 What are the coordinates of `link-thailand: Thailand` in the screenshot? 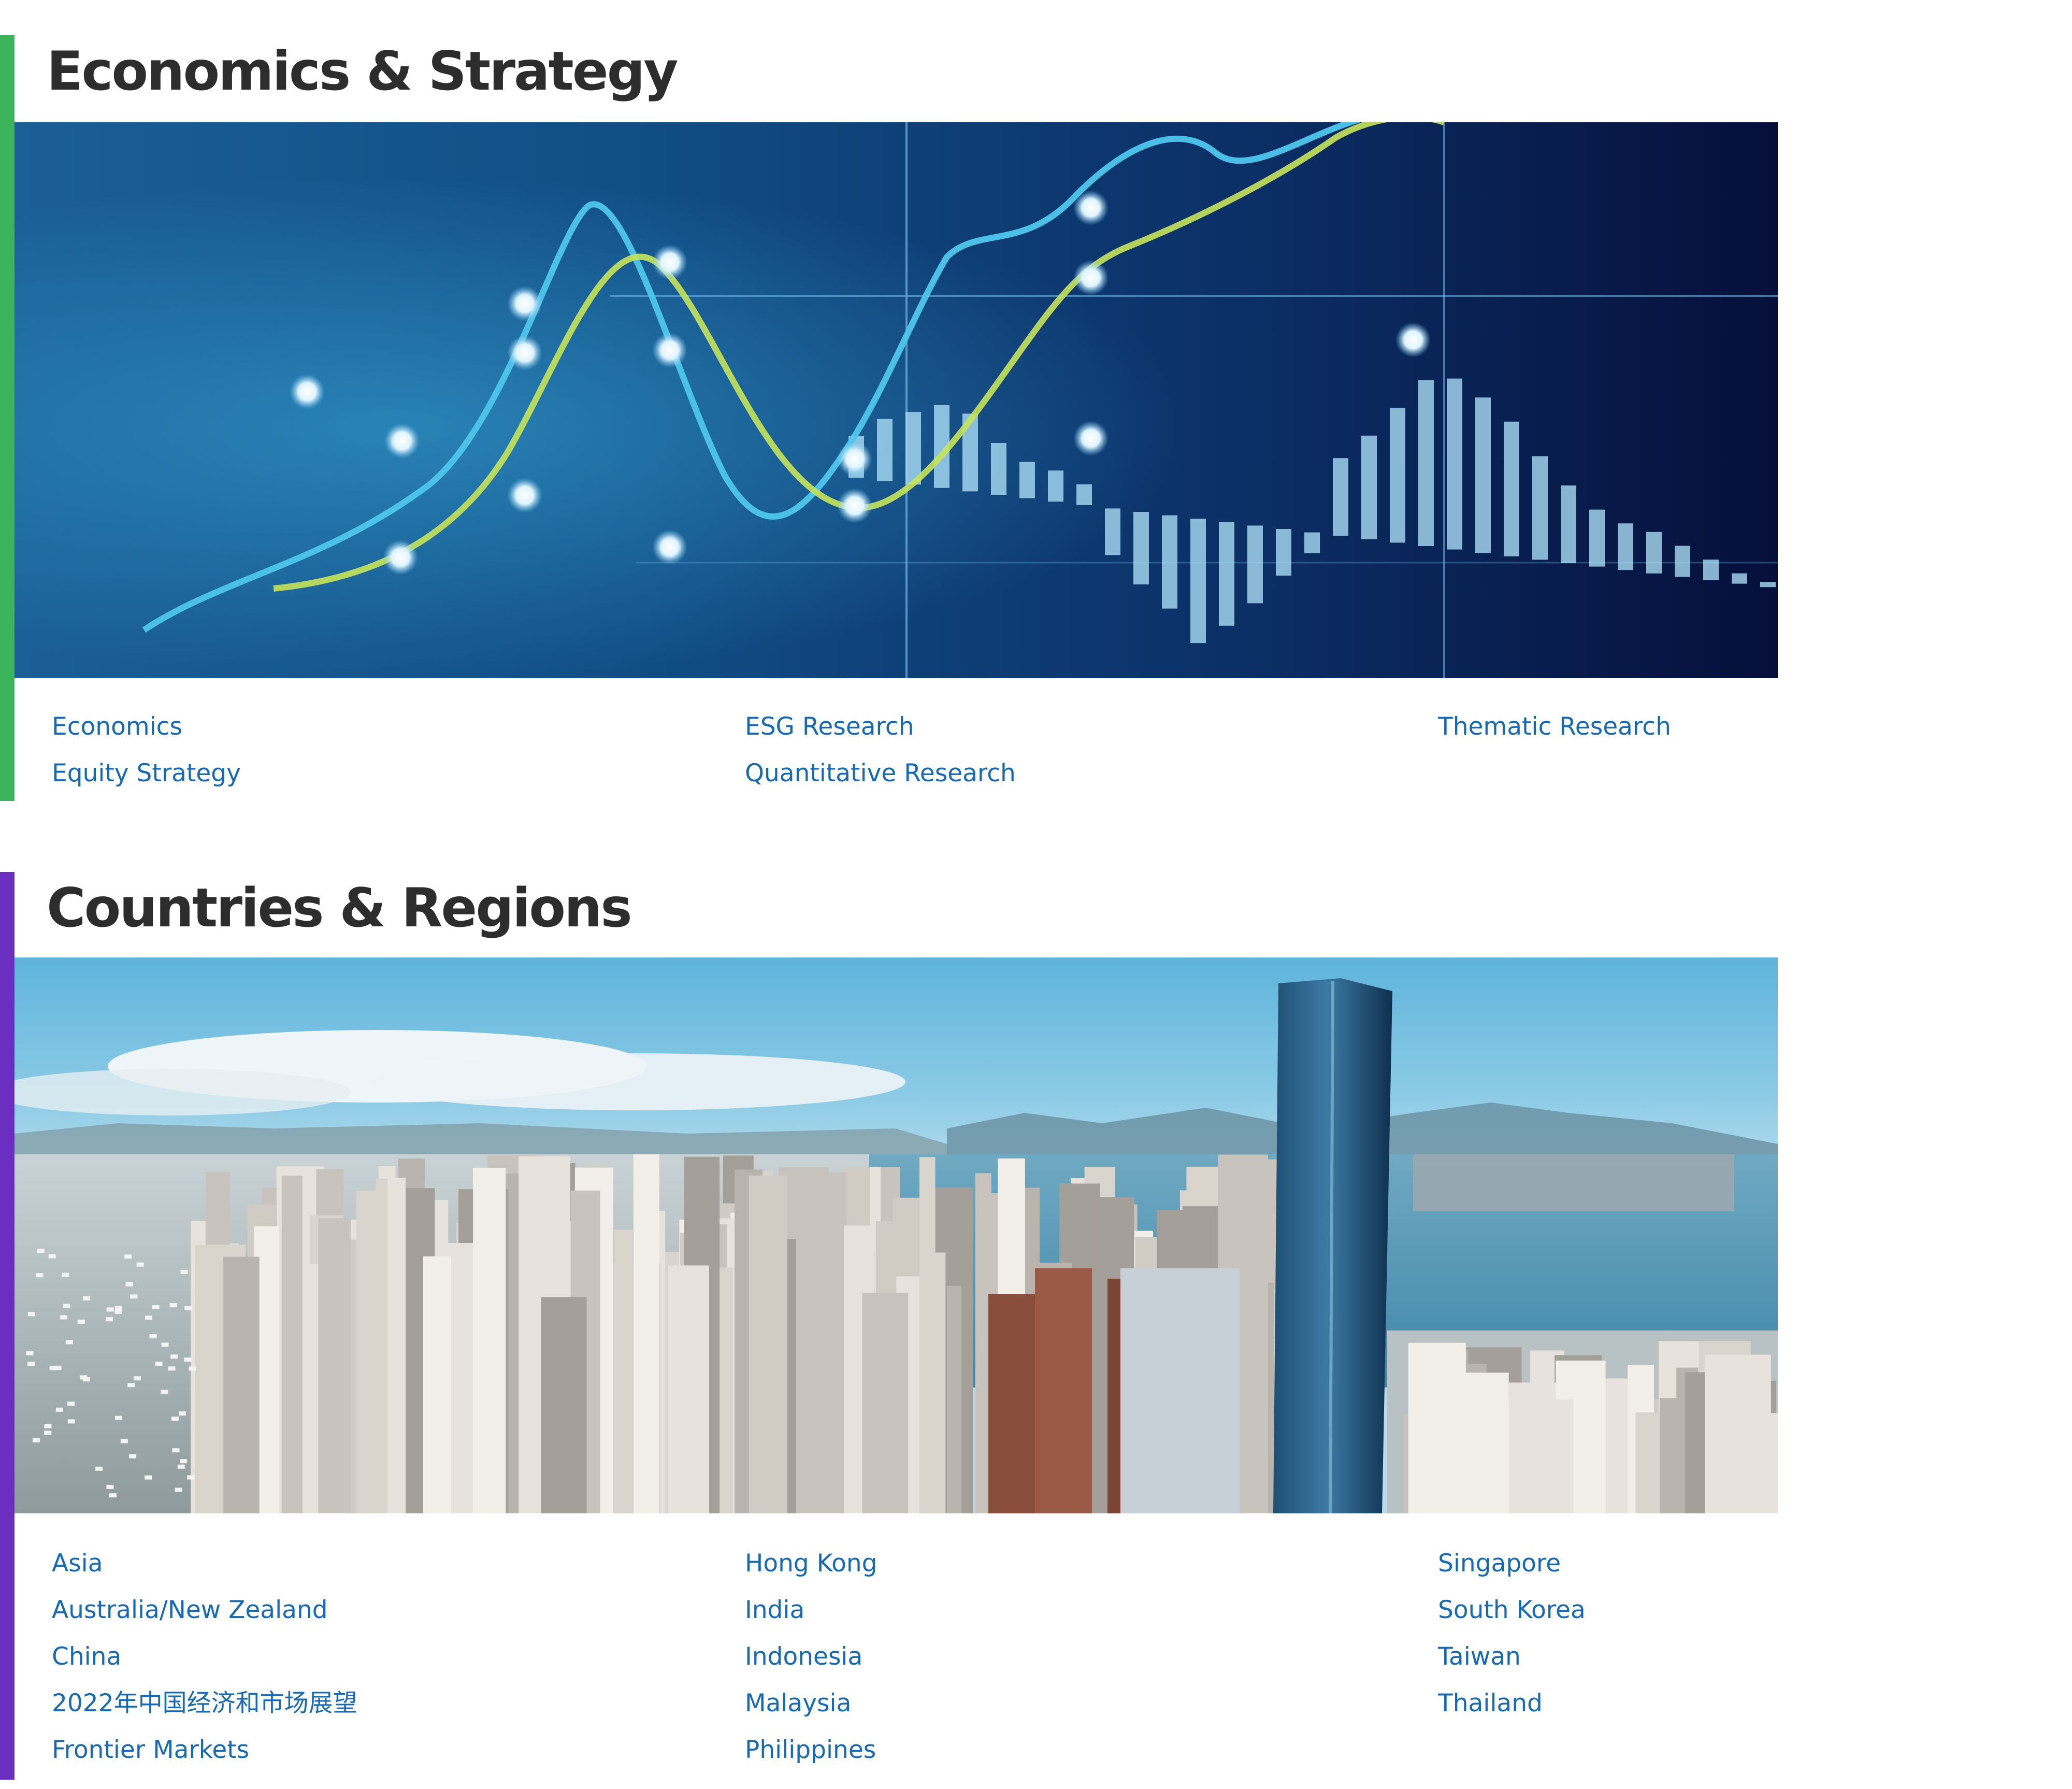 It's located at (1749, 1704).